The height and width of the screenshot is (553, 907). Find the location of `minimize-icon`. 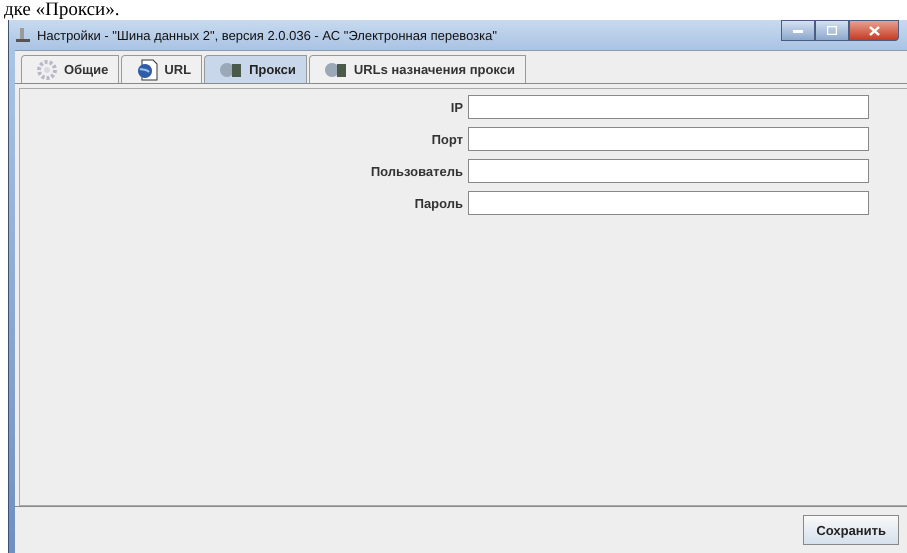

minimize-icon is located at coordinates (798, 30).